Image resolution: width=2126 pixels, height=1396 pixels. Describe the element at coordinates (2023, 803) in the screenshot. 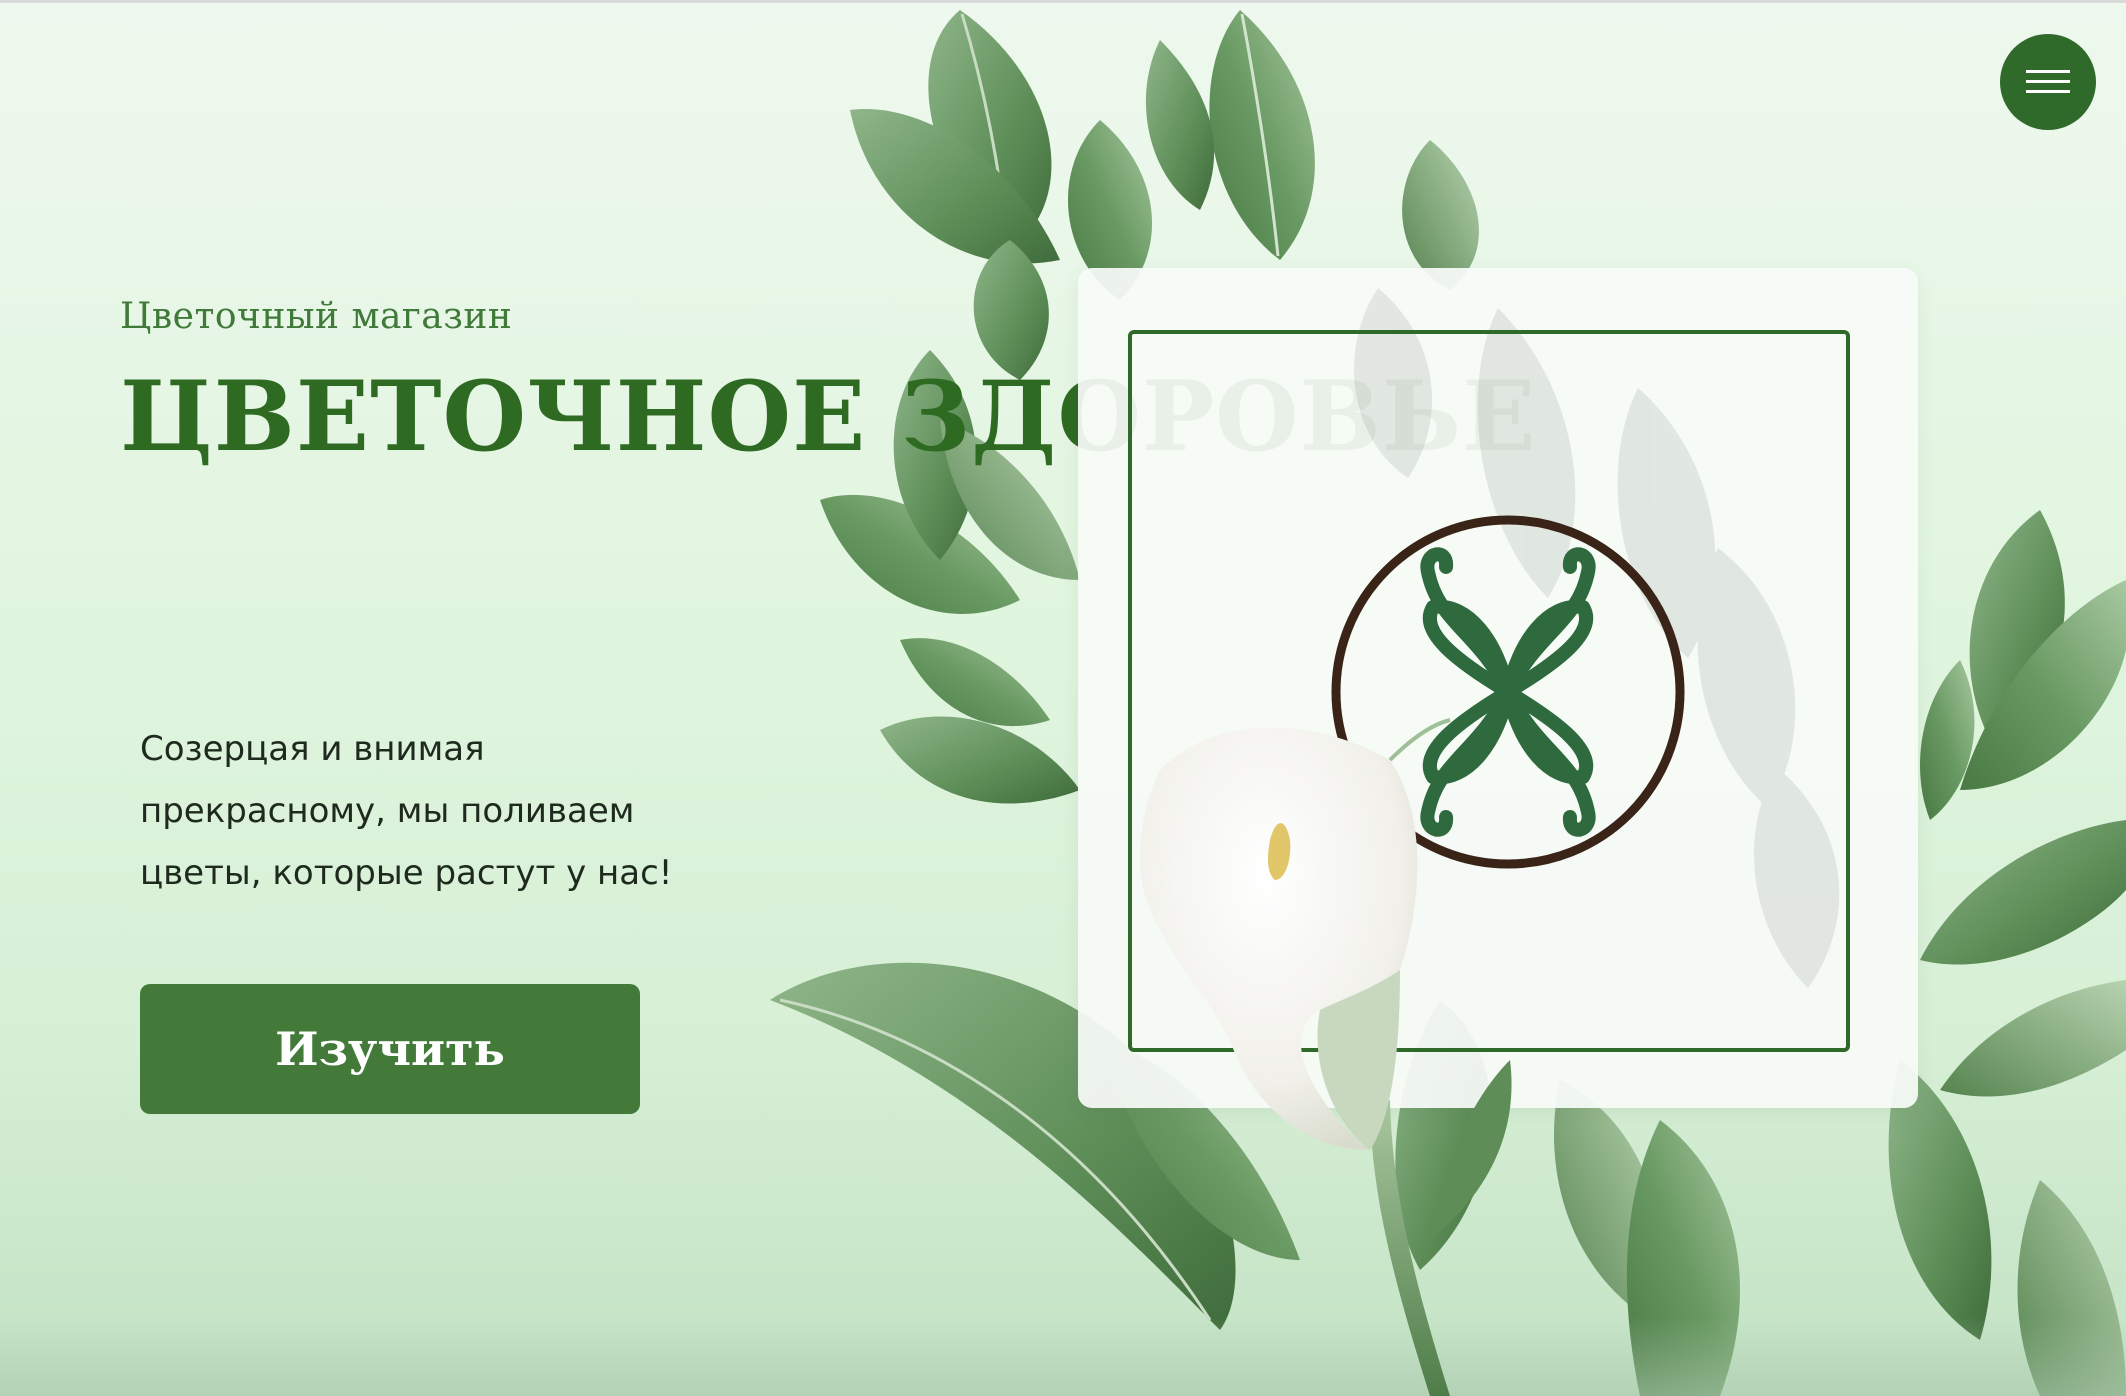

I see `leaf-cluster-right` at that location.